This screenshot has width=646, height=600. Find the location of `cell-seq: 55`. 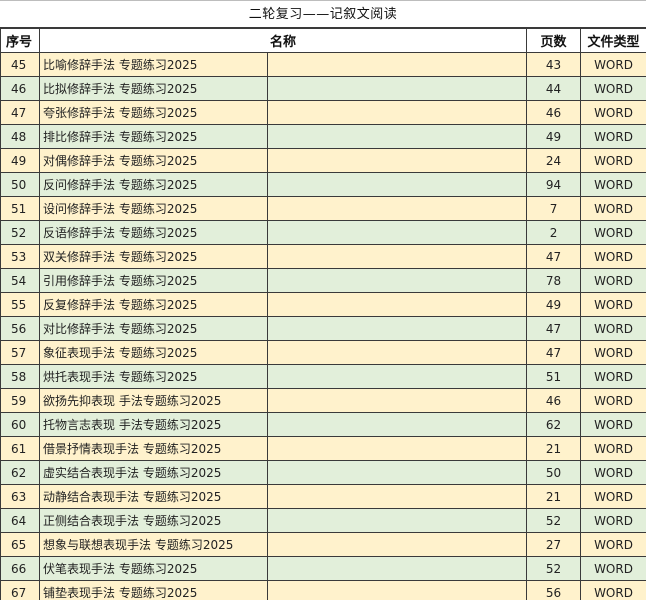

cell-seq: 55 is located at coordinates (20, 304).